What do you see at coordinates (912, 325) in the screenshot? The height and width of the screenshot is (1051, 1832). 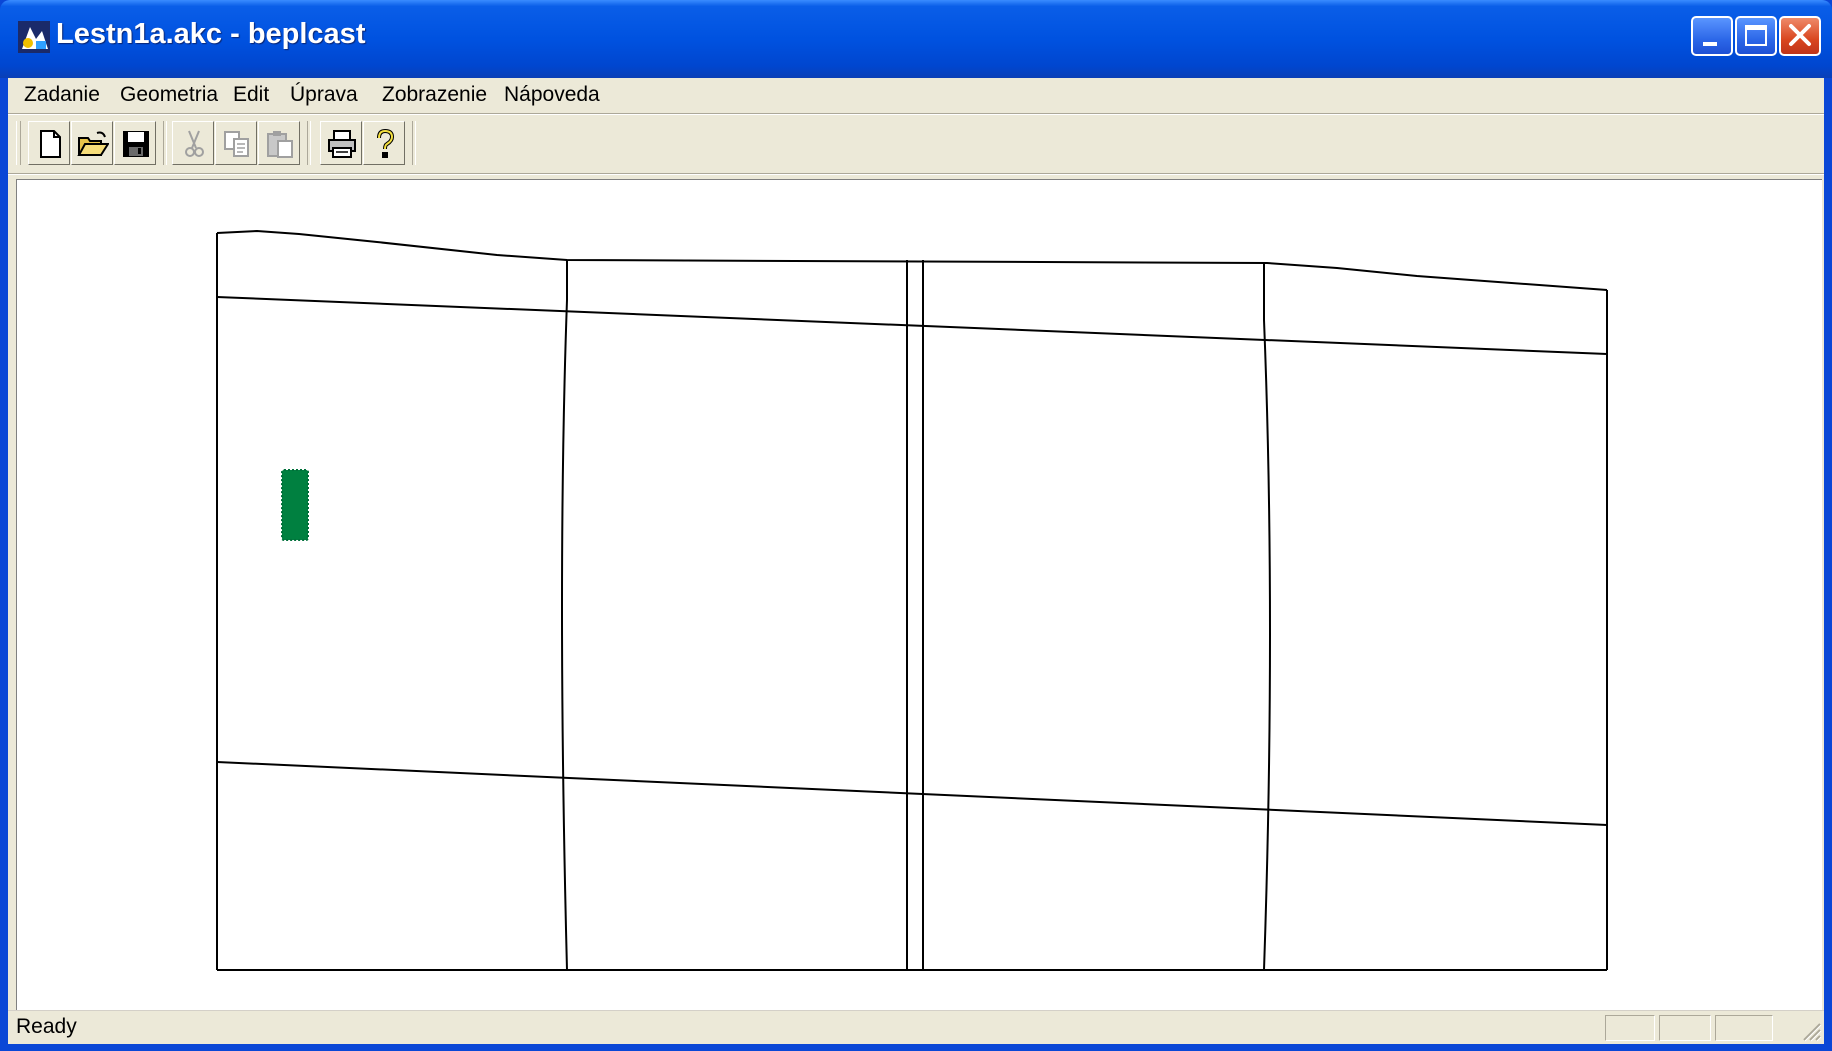 I see `horizontal-line-upper` at bounding box center [912, 325].